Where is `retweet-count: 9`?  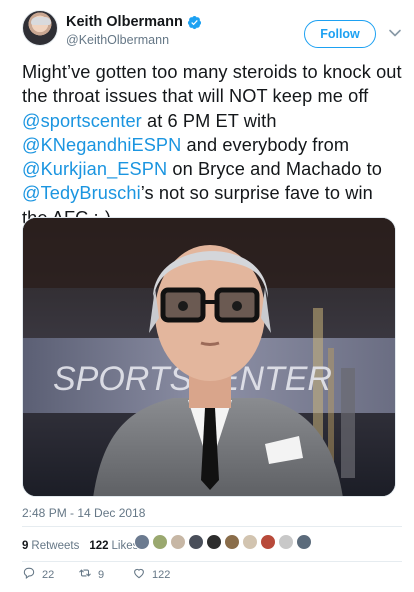
retweet-count: 9 is located at coordinates (101, 574).